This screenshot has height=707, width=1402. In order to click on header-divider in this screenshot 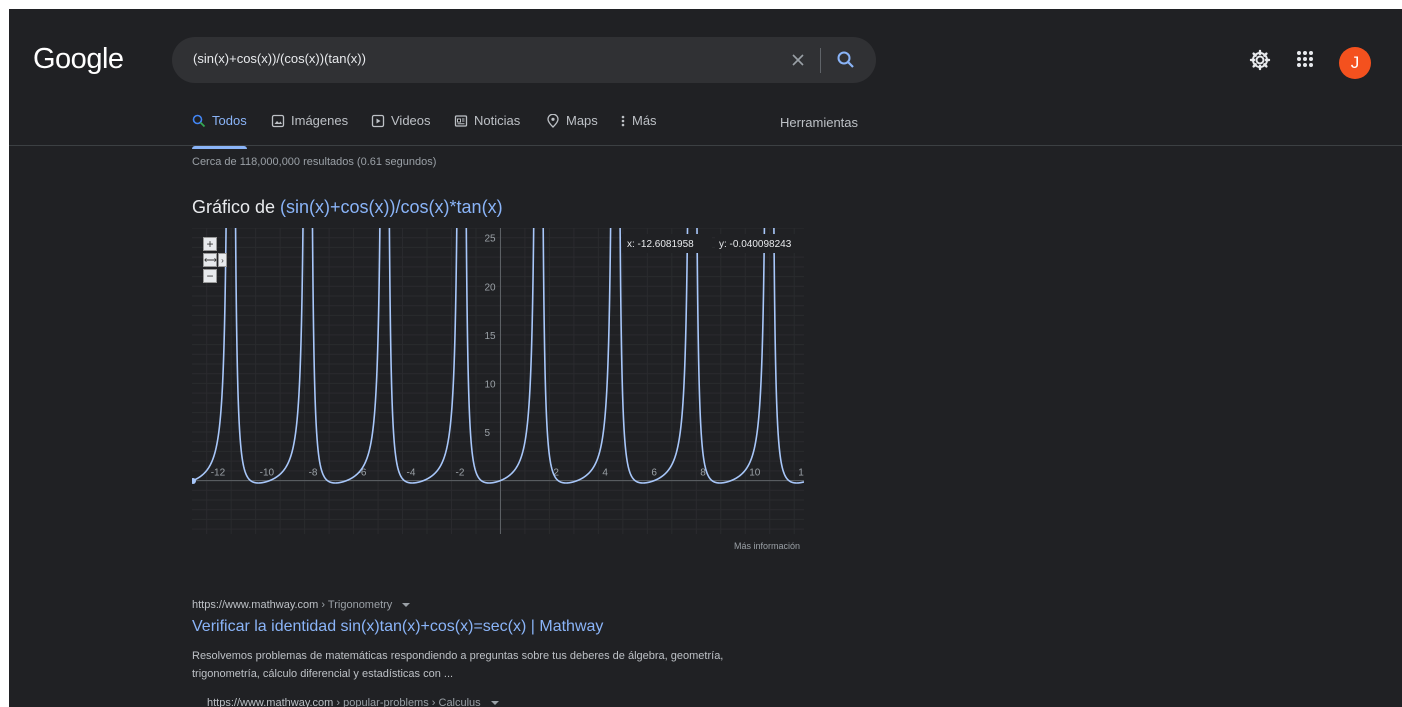, I will do `click(705, 145)`.